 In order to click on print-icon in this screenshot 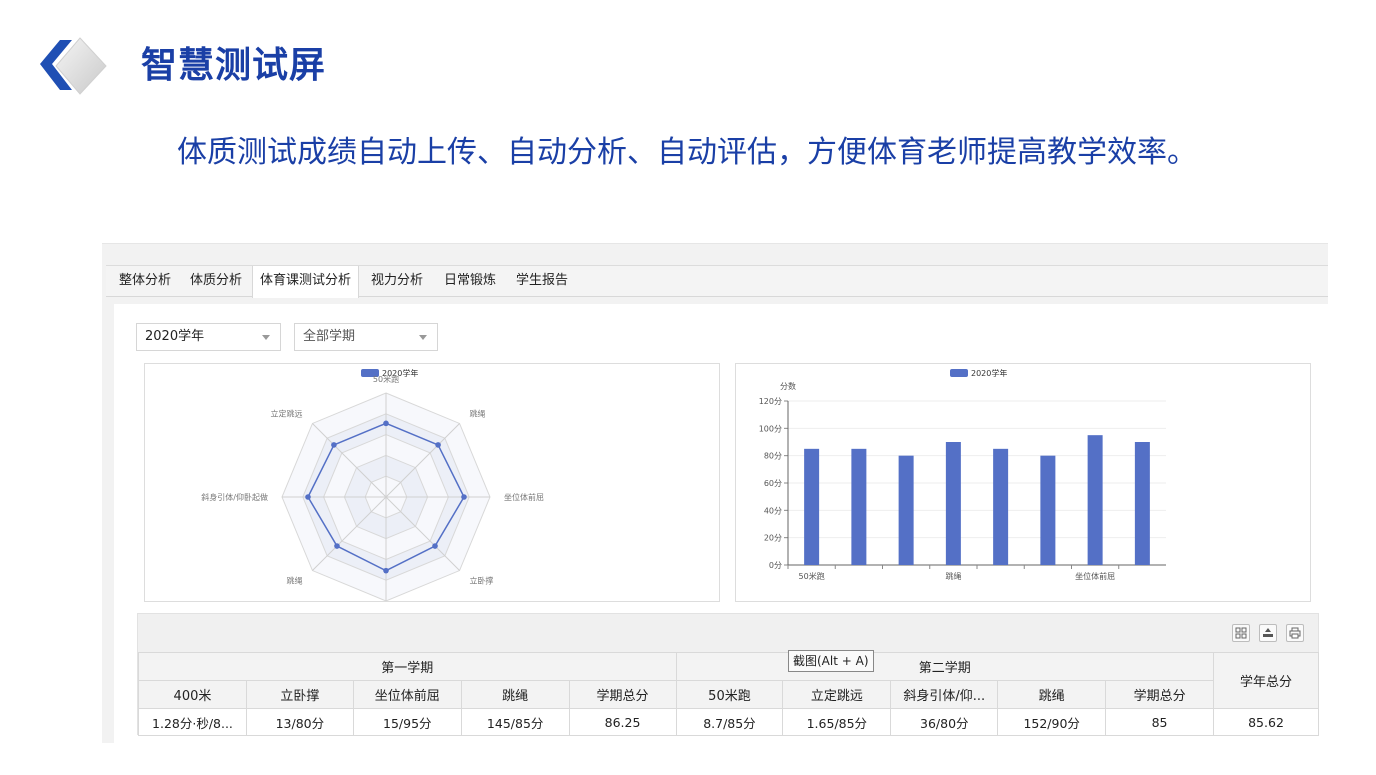, I will do `click(1295, 633)`.